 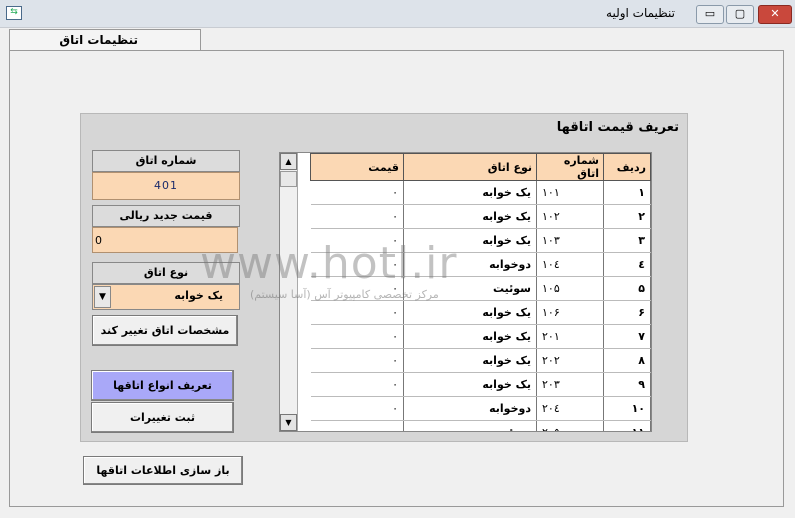 I want to click on define-room-types-button: تعریف انواع اتاقها, so click(x=162, y=385).